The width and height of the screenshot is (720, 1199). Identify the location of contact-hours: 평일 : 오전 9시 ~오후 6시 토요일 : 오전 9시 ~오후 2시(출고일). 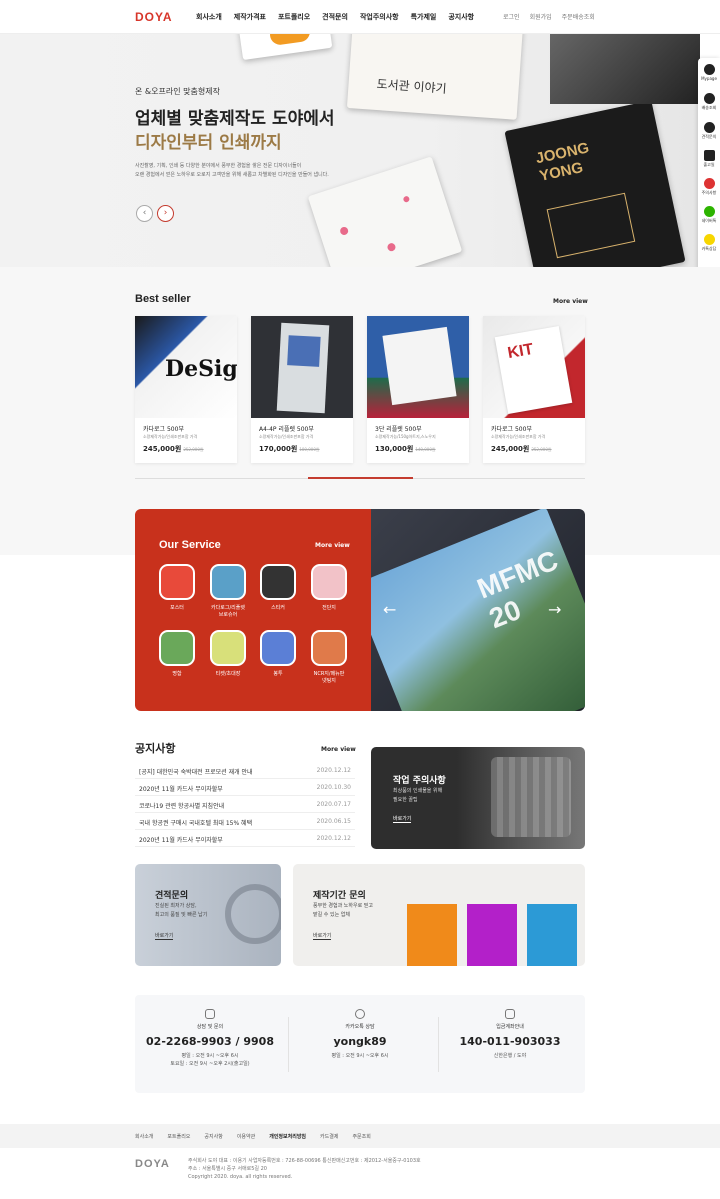
(210, 1060).